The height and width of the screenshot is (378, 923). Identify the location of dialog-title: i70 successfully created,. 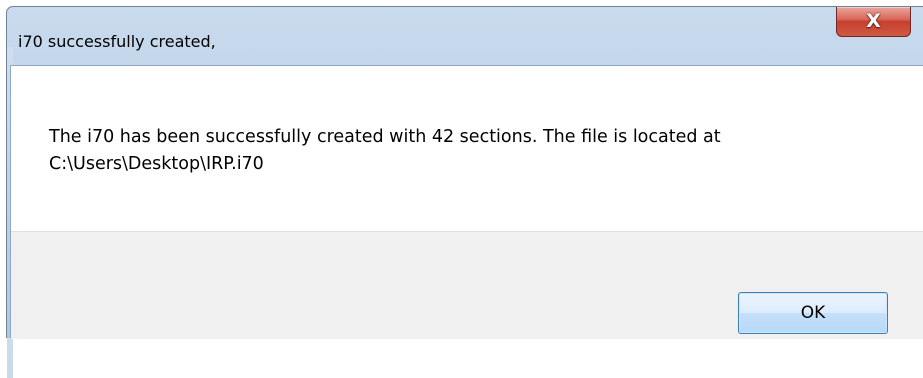
(117, 41).